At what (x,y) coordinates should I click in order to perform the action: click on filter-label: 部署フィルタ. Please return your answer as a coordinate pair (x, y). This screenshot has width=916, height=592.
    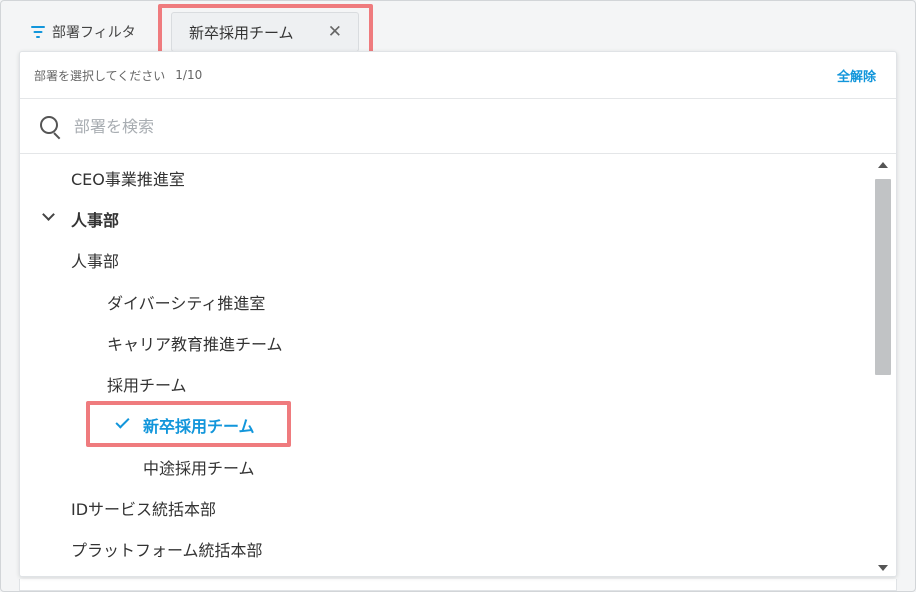
    Looking at the image, I should click on (94, 33).